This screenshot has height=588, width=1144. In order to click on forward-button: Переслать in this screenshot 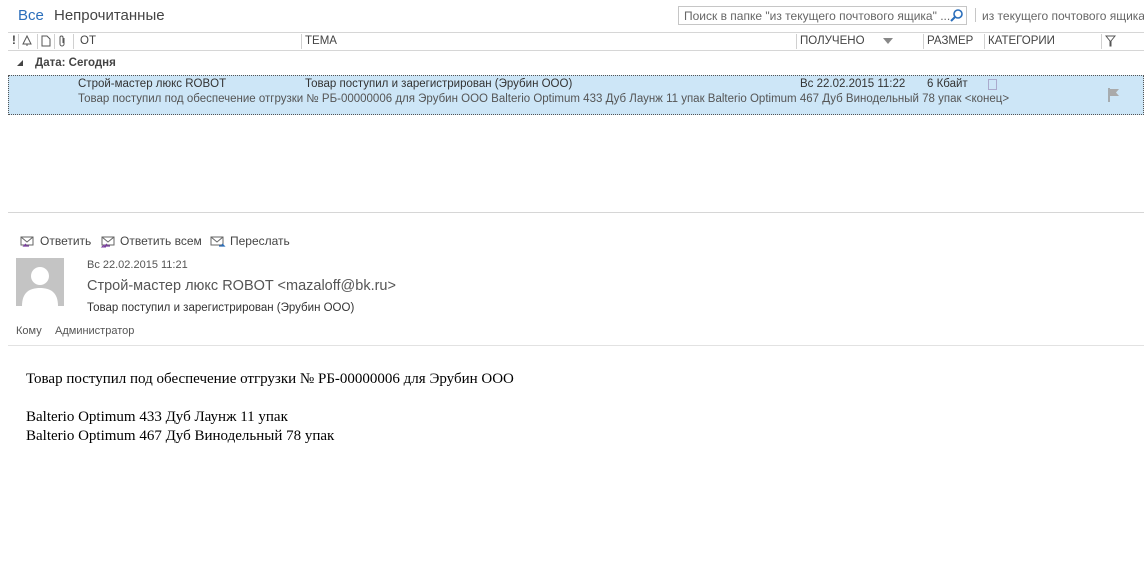, I will do `click(250, 241)`.